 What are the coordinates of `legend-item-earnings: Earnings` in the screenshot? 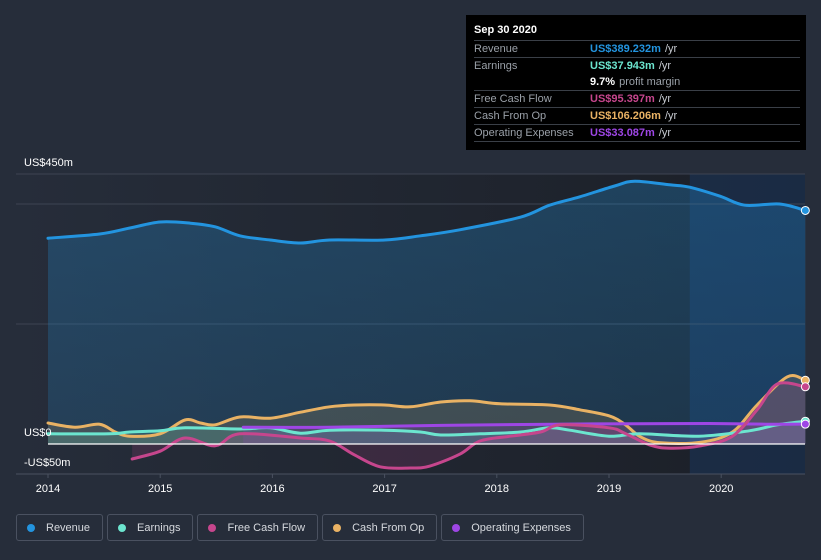 It's located at (150, 527).